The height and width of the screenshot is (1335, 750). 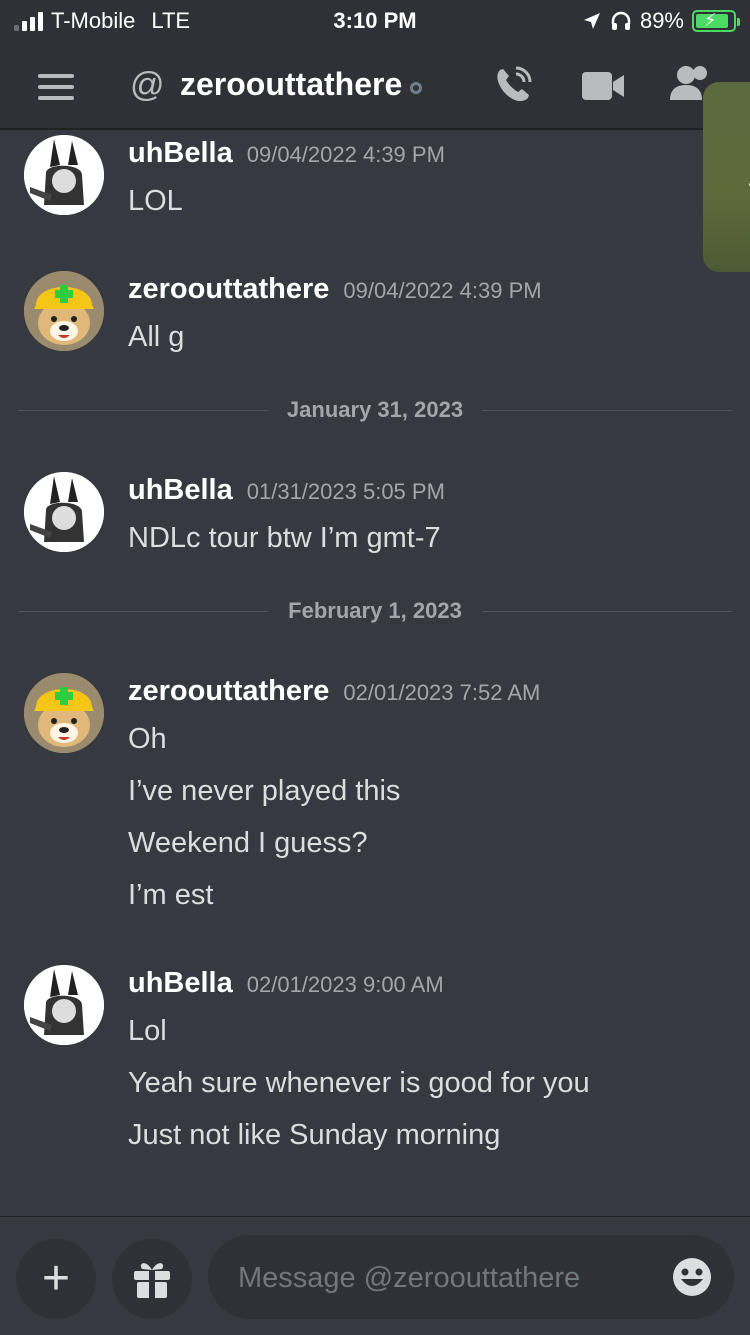 I want to click on channel-header: @ zeroouttathere, so click(x=375, y=87).